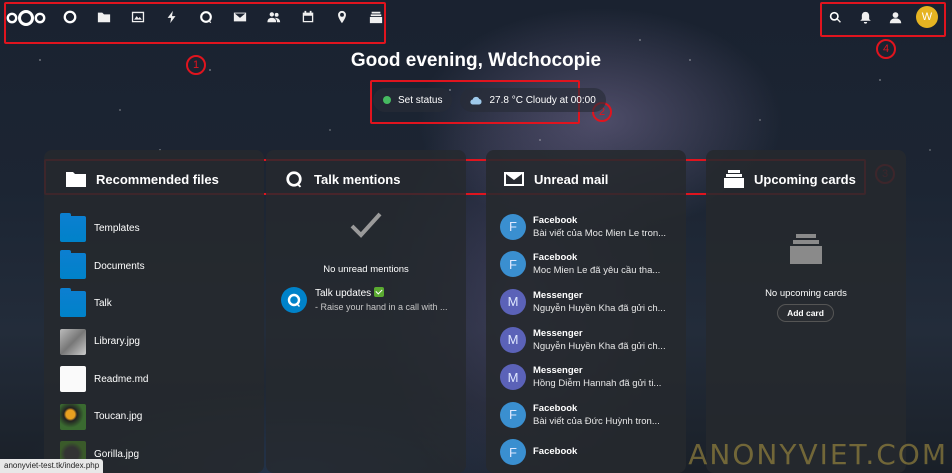 This screenshot has width=952, height=473. What do you see at coordinates (571, 179) in the screenshot?
I see `unread-mail-title: Unread mail` at bounding box center [571, 179].